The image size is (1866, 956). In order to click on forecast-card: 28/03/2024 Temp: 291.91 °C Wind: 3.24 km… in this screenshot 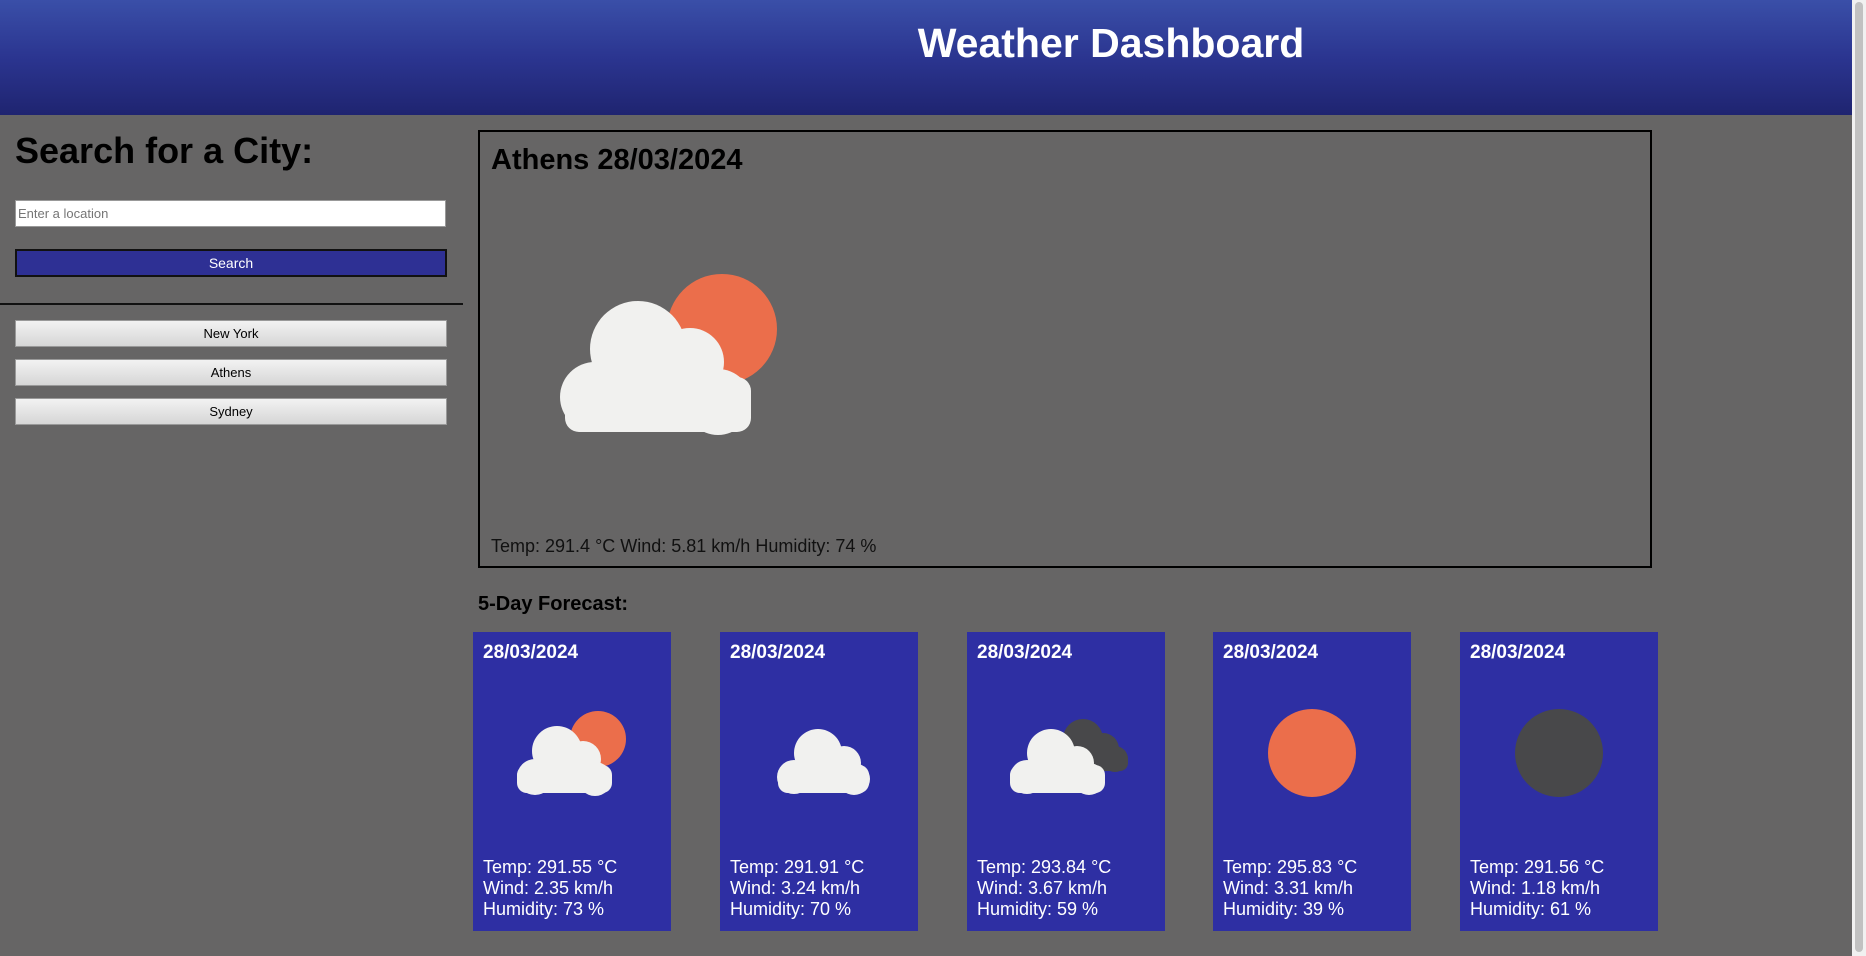, I will do `click(819, 781)`.